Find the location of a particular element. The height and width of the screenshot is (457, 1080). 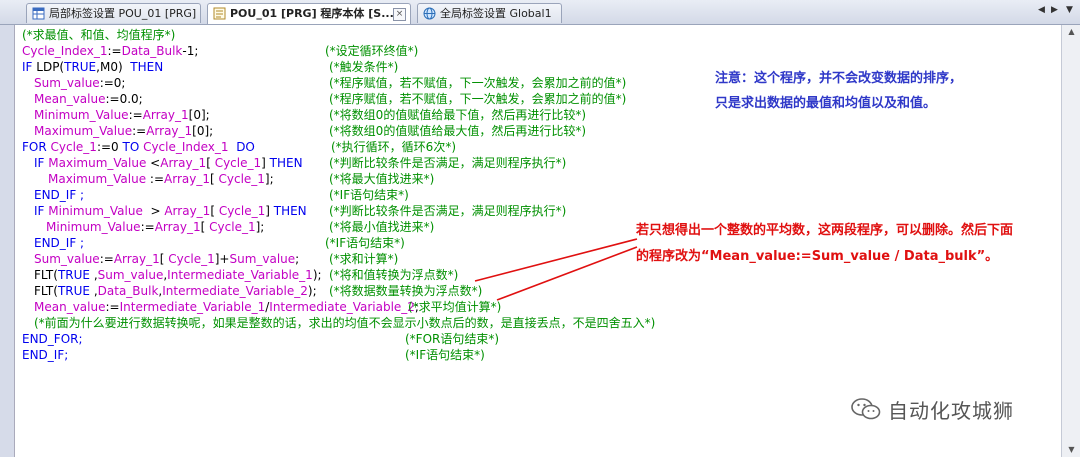

code-line: END_IF; is located at coordinates (45, 355).